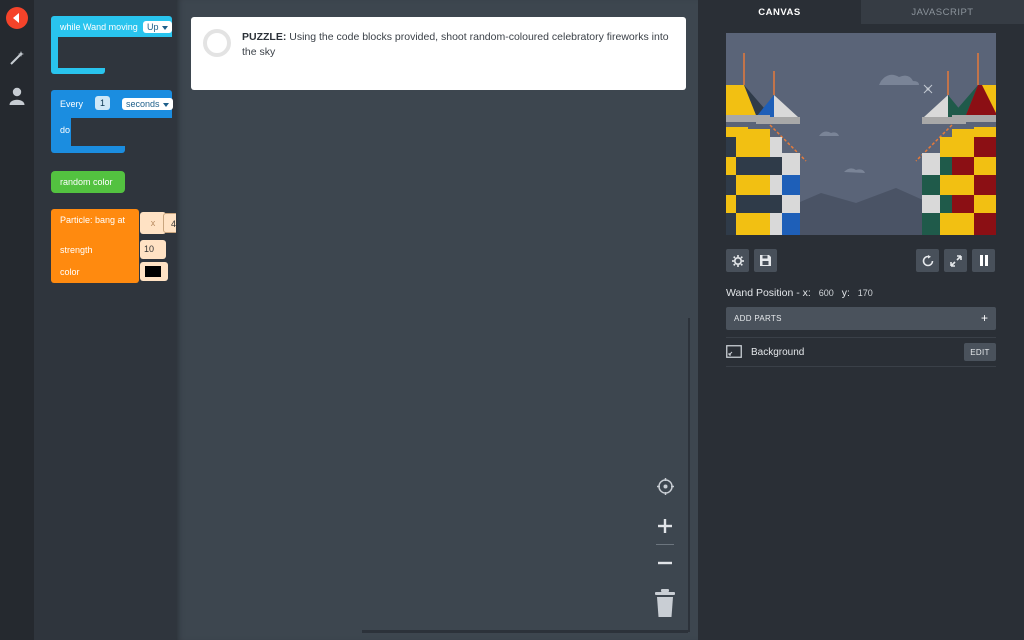 This screenshot has width=1024, height=640. I want to click on canvas-stage, so click(861, 134).